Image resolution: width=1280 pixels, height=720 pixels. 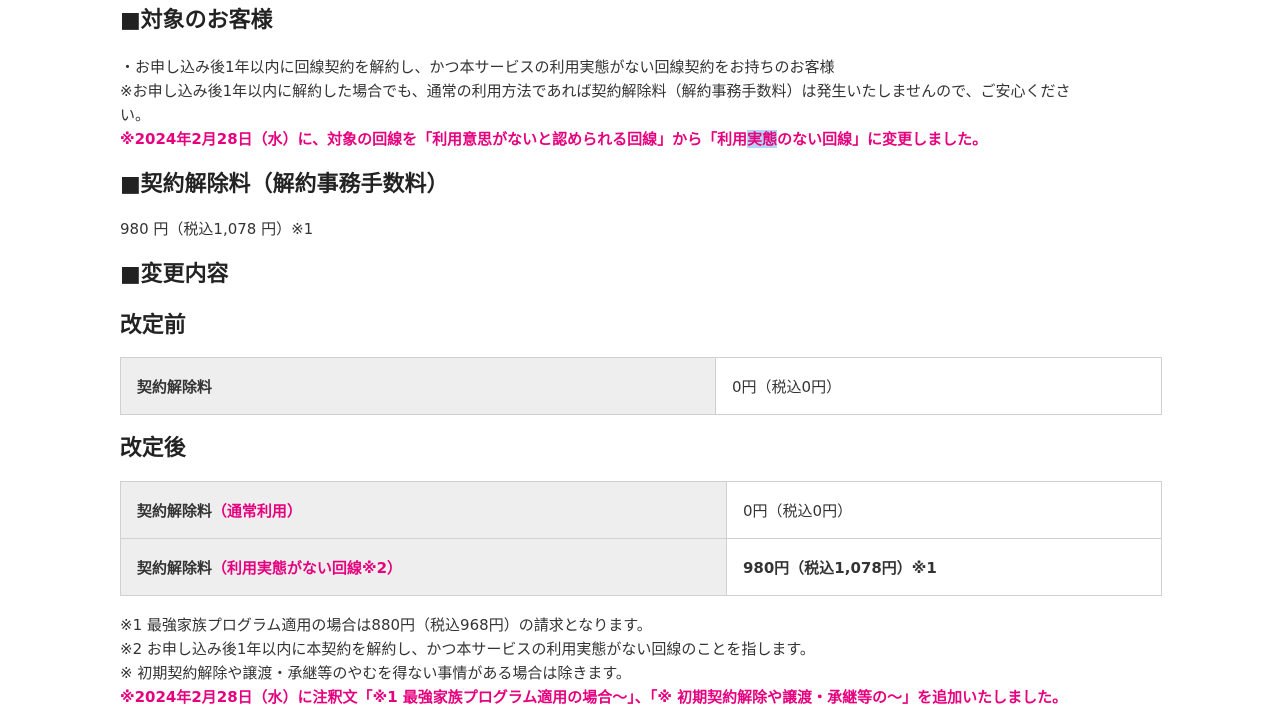 I want to click on table-row: 契約解除料（通常利用） 0円（税込0円）, so click(x=641, y=510).